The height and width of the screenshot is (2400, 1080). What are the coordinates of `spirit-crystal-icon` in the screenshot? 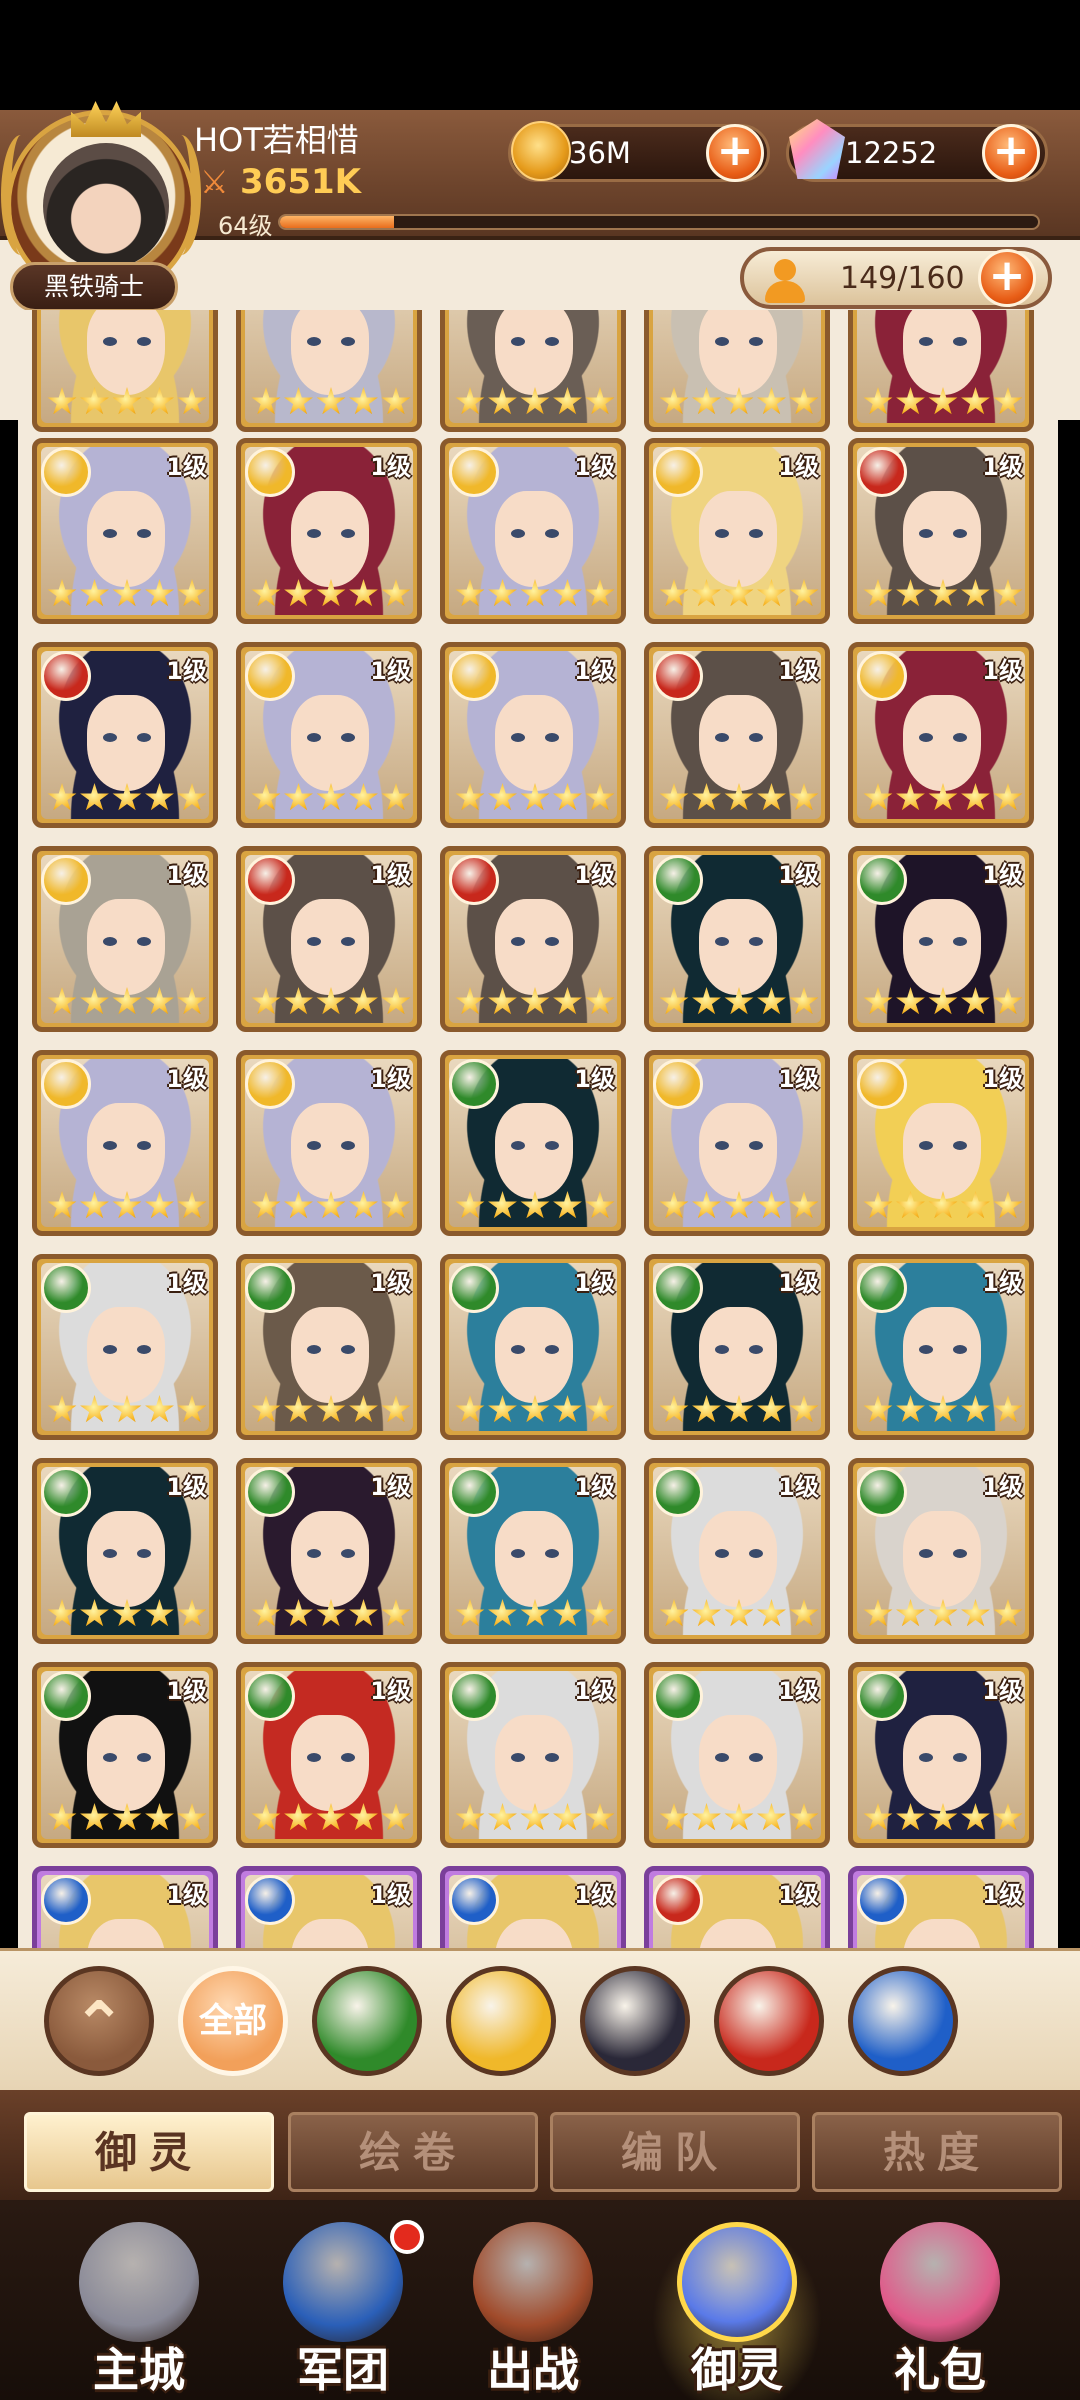 It's located at (737, 2282).